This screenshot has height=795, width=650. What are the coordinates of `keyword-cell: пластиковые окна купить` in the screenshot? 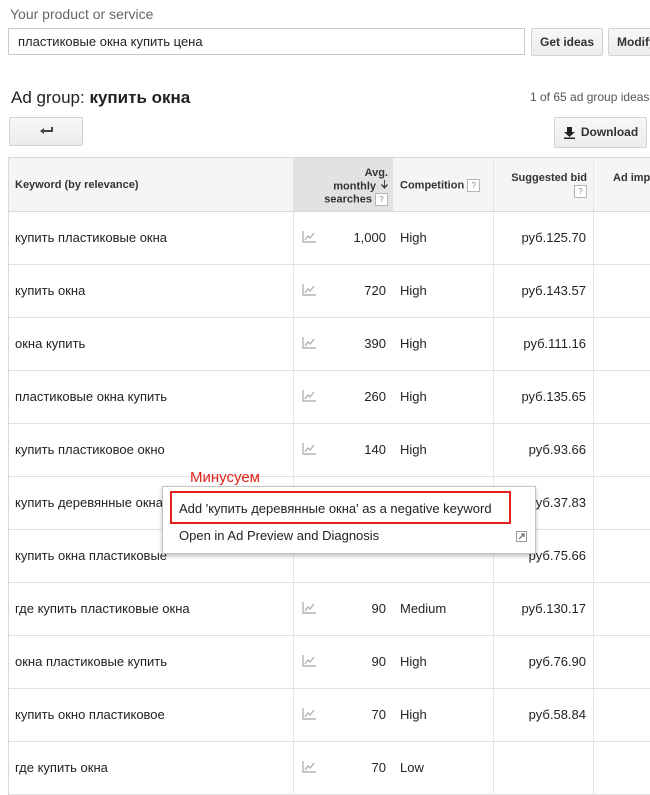 It's located at (151, 397).